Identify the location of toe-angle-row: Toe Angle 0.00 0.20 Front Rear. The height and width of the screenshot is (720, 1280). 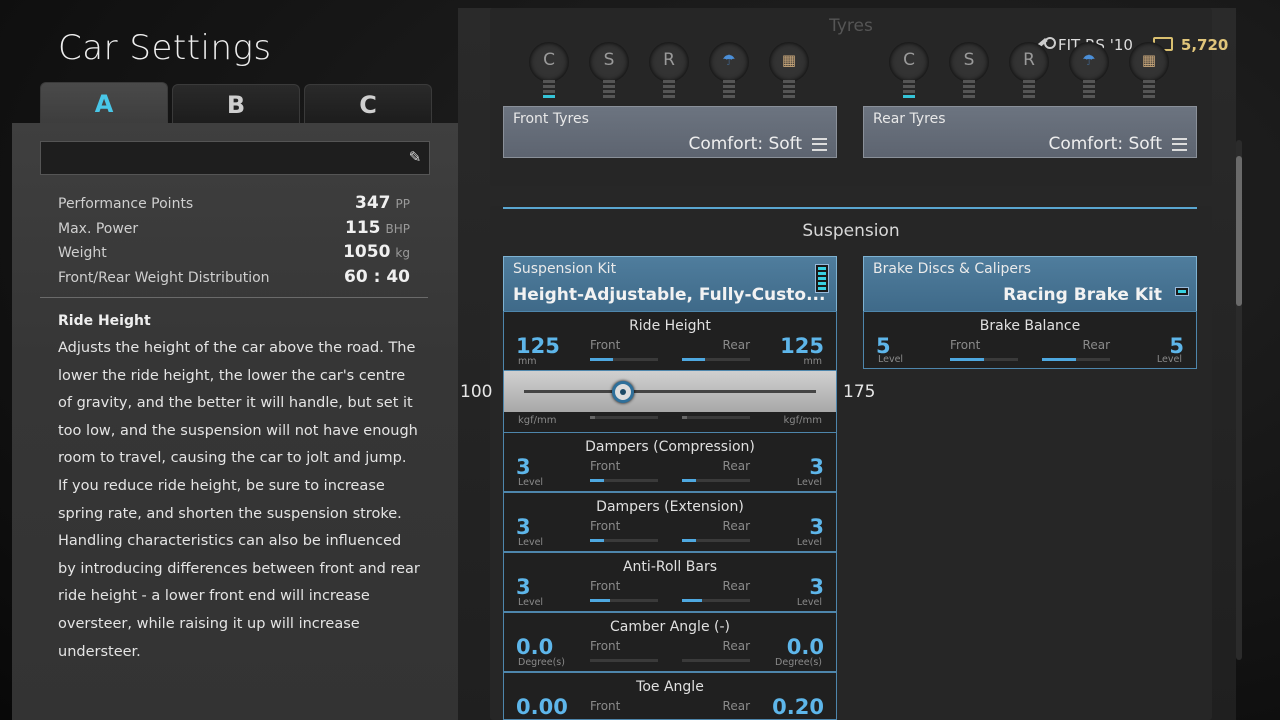
(670, 696).